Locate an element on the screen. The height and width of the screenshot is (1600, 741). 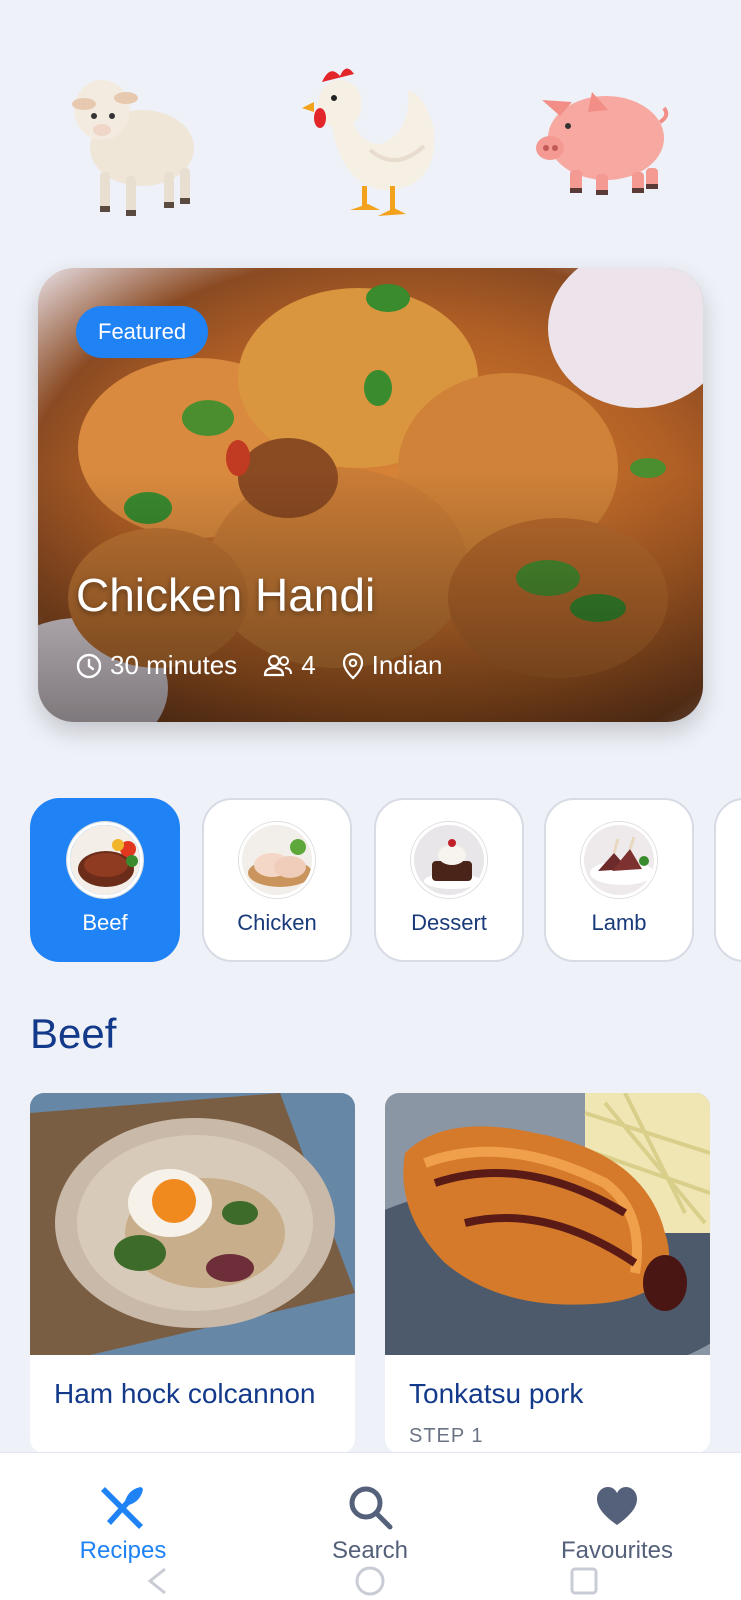
cook-time: 30 minutes is located at coordinates (156, 665).